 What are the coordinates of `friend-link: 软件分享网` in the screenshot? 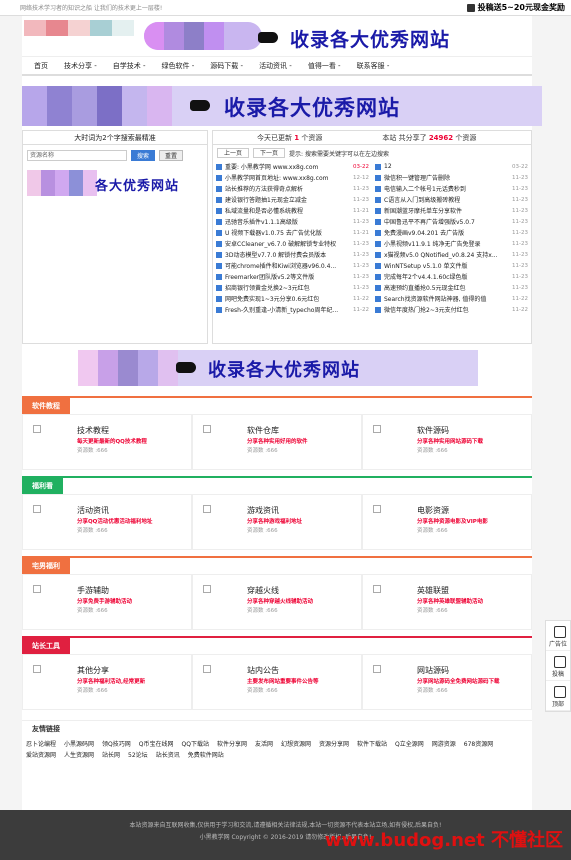 It's located at (232, 744).